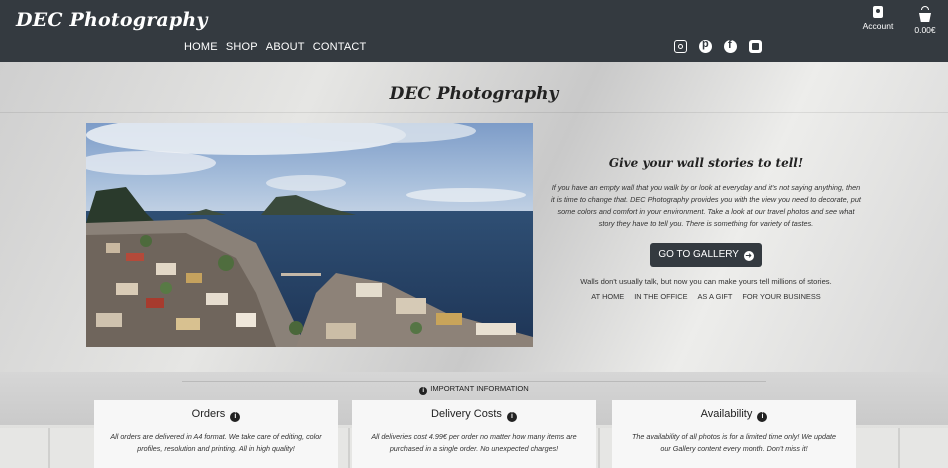  What do you see at coordinates (706, 163) in the screenshot?
I see `hero-tagline: Give your wall stories to tell!` at bounding box center [706, 163].